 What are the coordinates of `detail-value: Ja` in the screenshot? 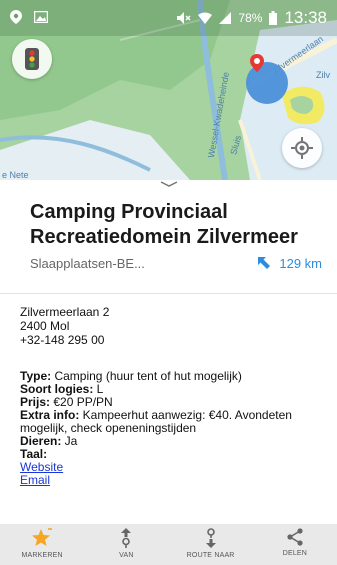 It's located at (69, 441).